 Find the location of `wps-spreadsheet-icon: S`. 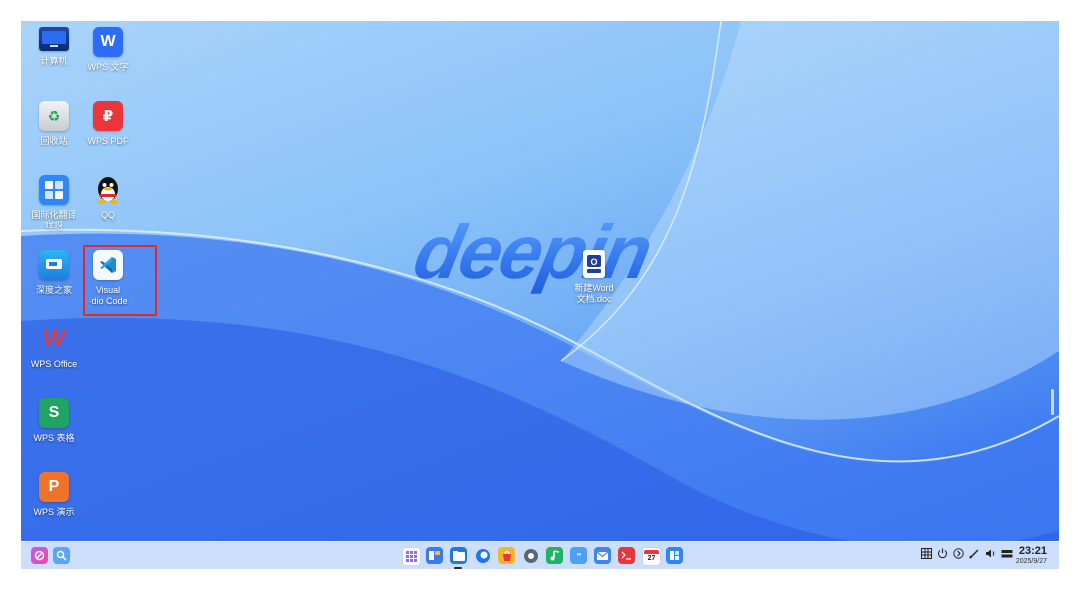

wps-spreadsheet-icon: S is located at coordinates (54, 413).